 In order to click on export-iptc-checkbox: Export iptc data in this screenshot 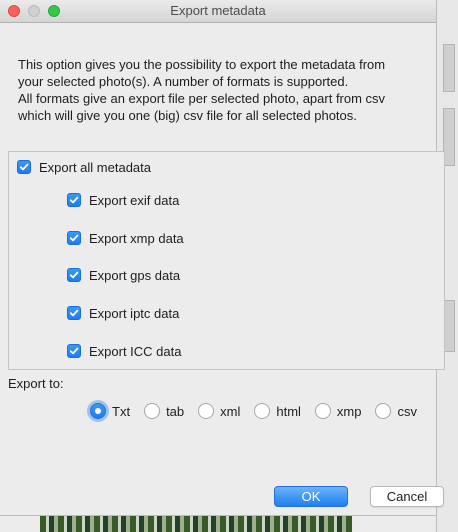, I will do `click(123, 313)`.